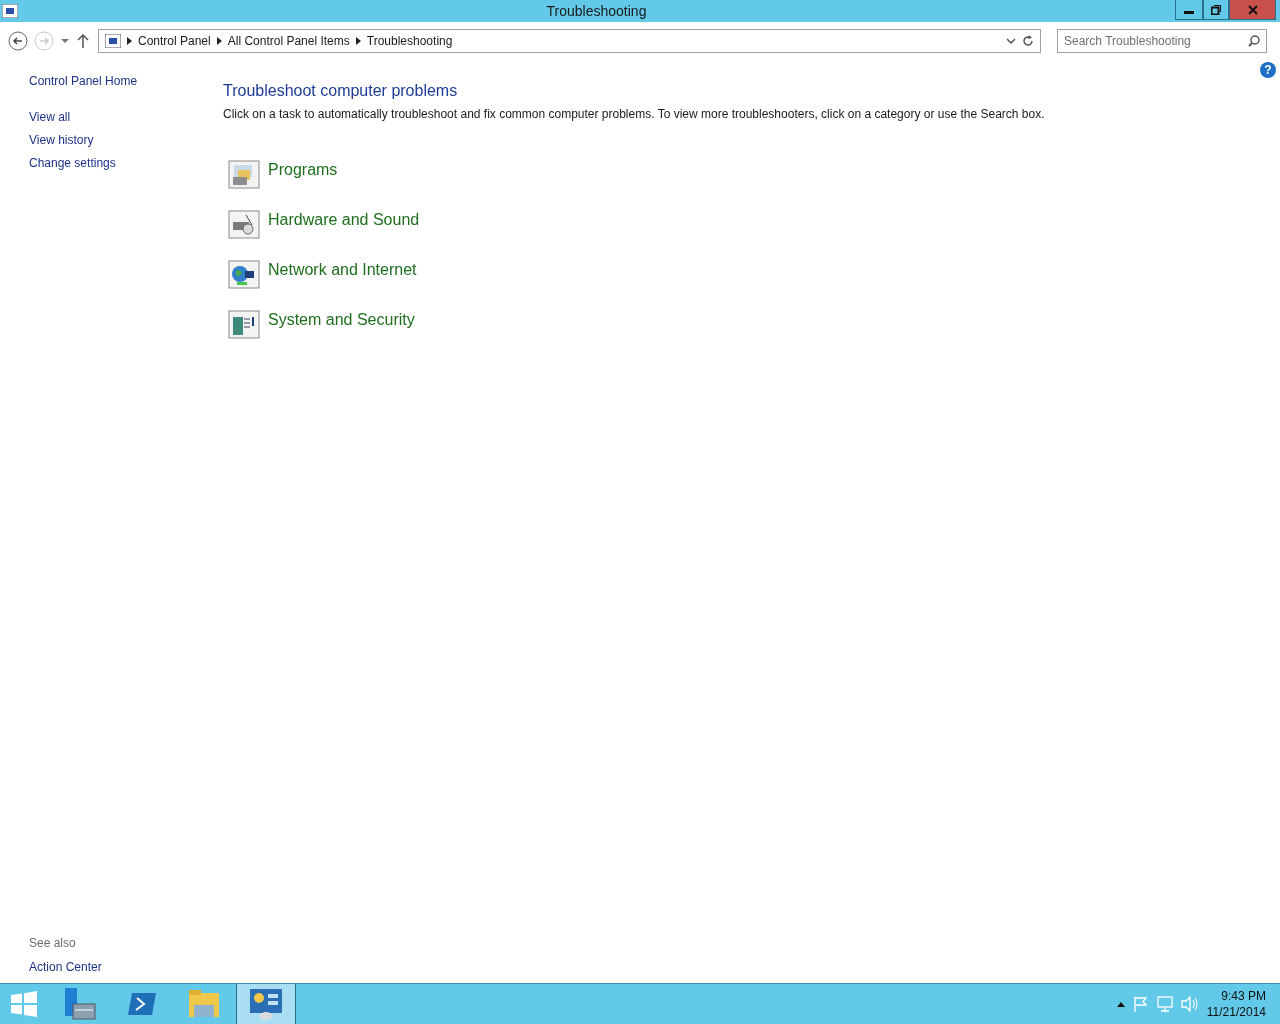 The height and width of the screenshot is (1024, 1280). Describe the element at coordinates (409, 41) in the screenshot. I see `breadcrumb-link: Troubleshooting` at that location.